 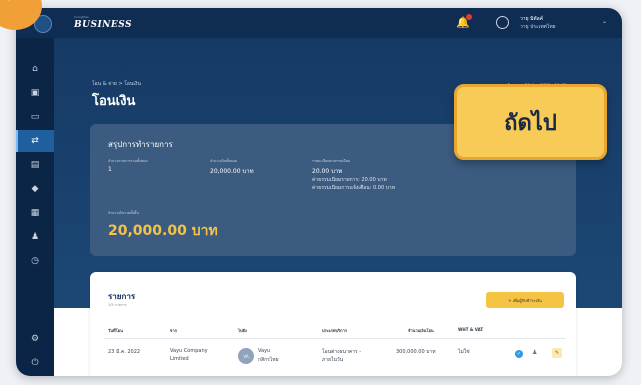 What do you see at coordinates (114, 101) in the screenshot?
I see `page-title: โอนเงิน` at bounding box center [114, 101].